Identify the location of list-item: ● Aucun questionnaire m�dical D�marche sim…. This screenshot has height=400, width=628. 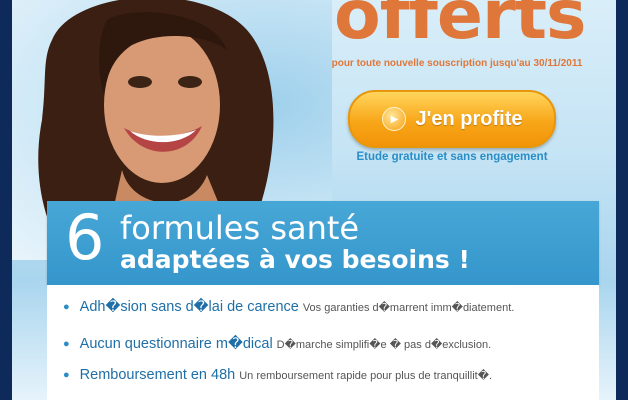
(277, 344).